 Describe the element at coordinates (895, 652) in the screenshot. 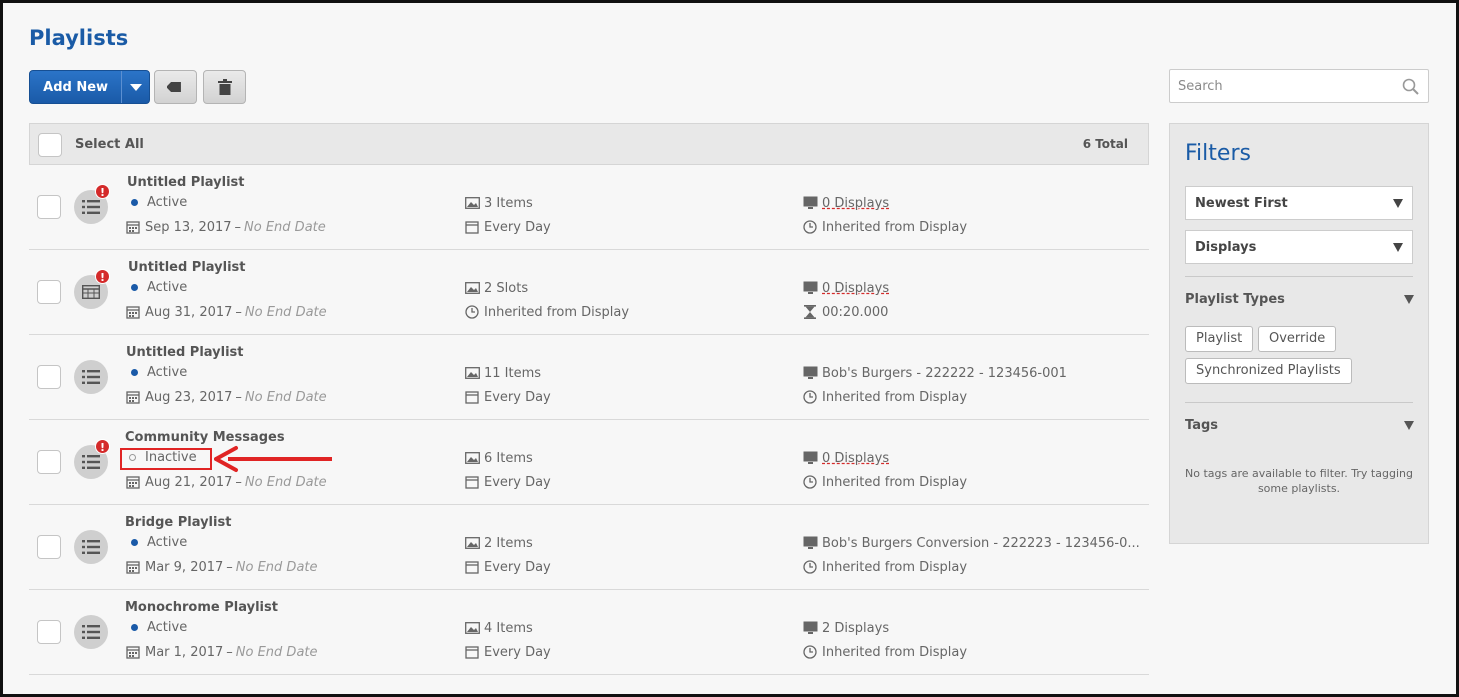

I see `timing-text: Inherited from Display` at that location.